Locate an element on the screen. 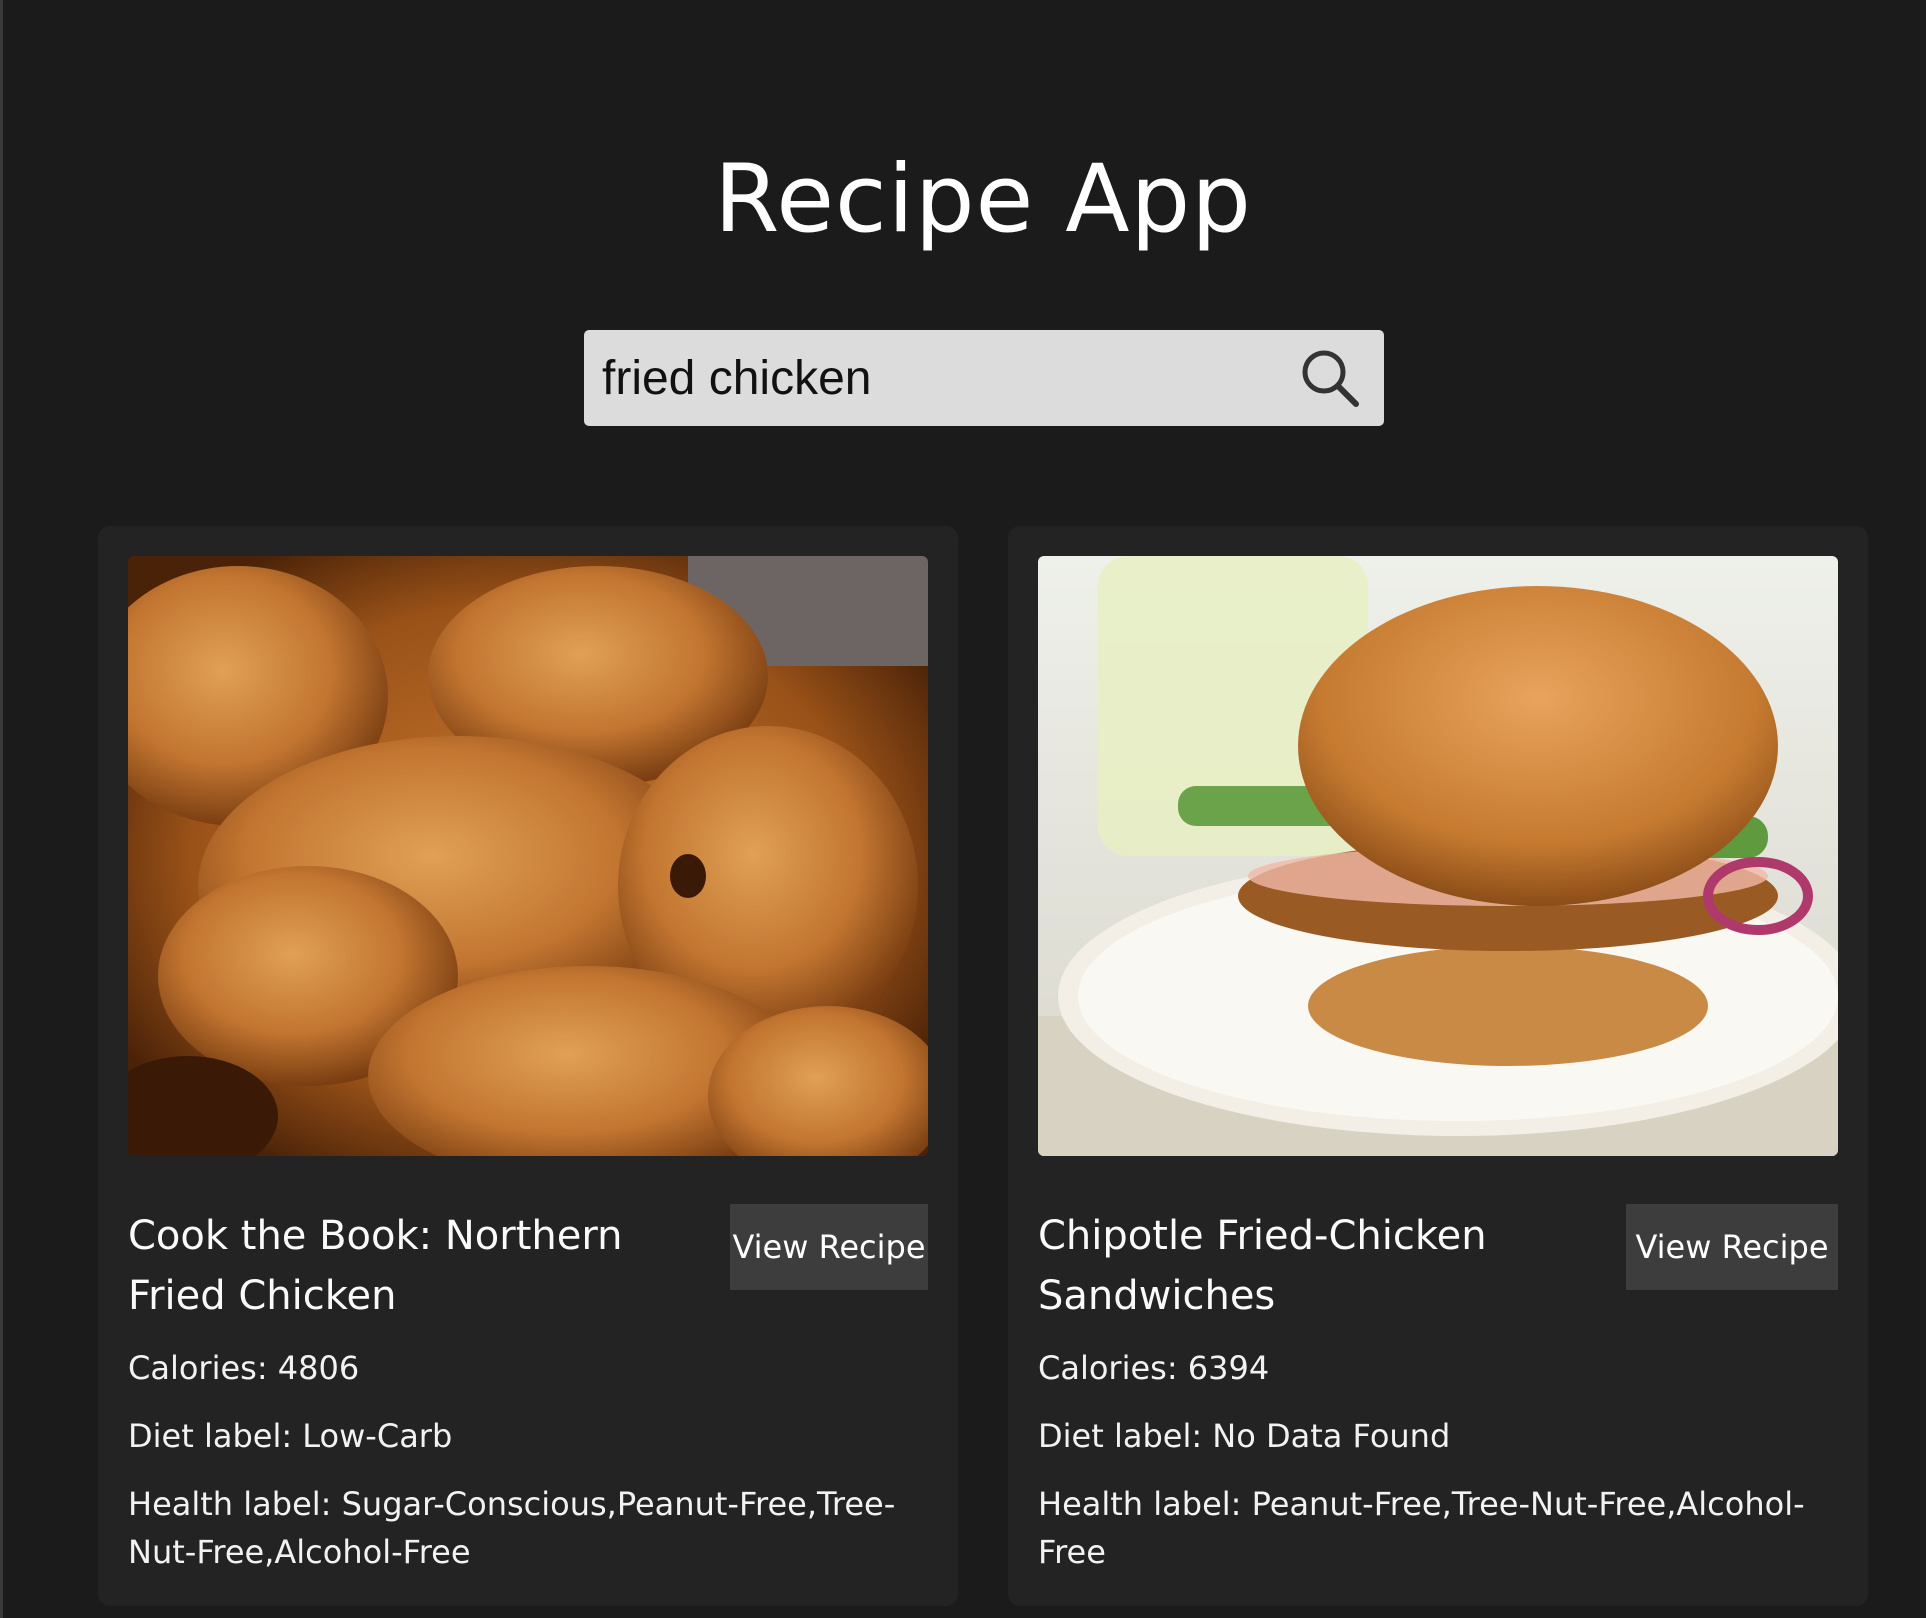  search-bar is located at coordinates (984, 378).